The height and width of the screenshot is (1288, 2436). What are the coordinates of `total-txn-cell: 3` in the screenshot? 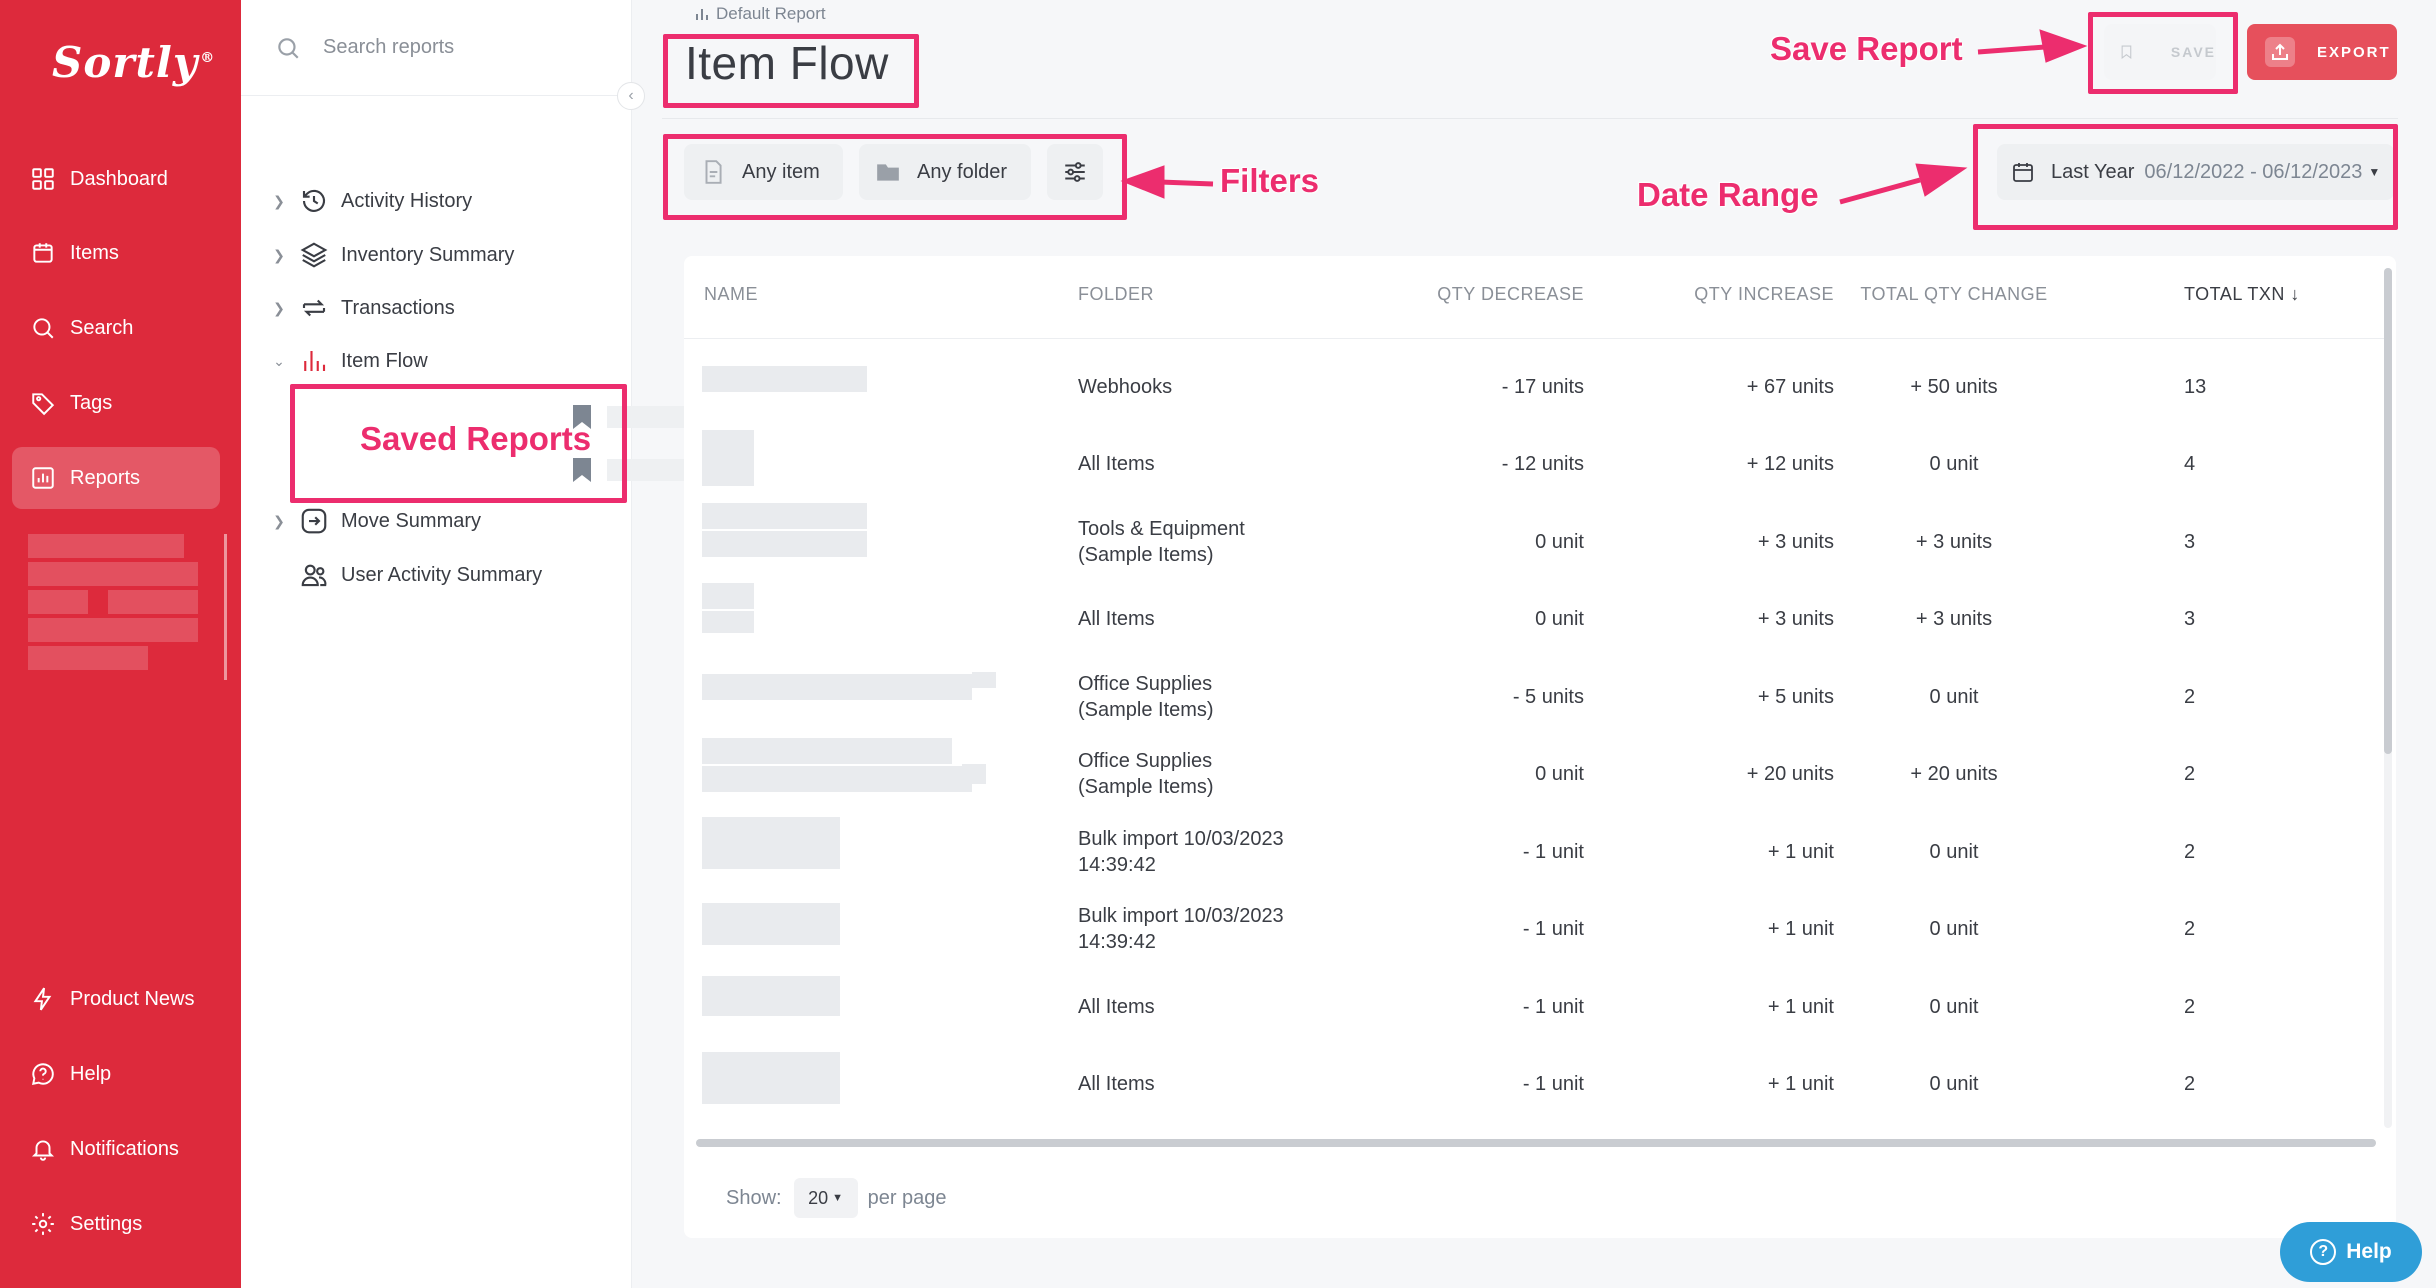 It's located at (2190, 619).